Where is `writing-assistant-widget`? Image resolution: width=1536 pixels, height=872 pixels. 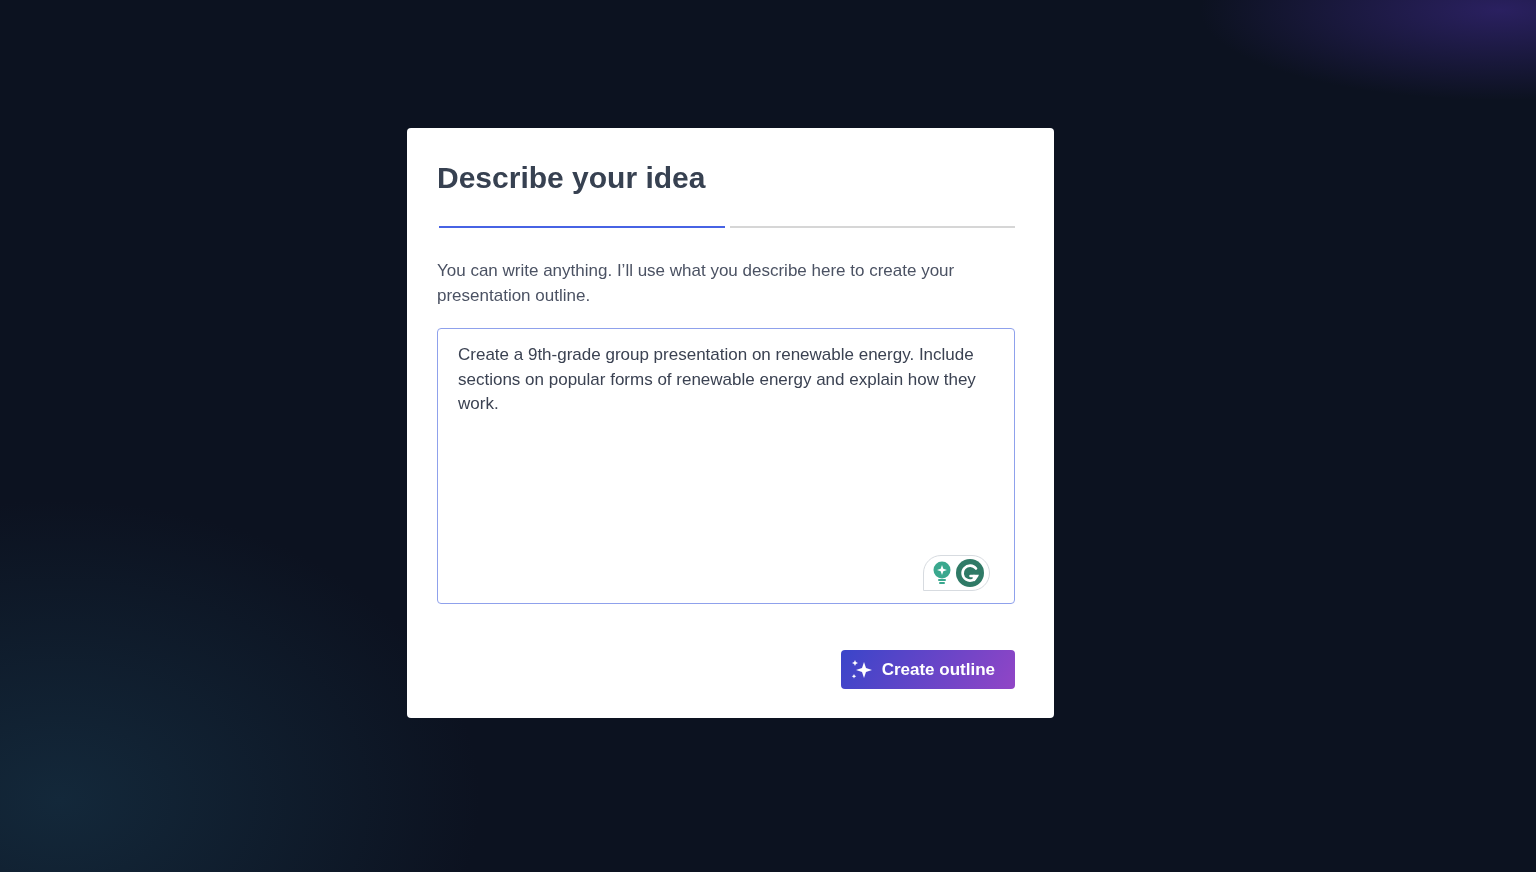
writing-assistant-widget is located at coordinates (956, 573).